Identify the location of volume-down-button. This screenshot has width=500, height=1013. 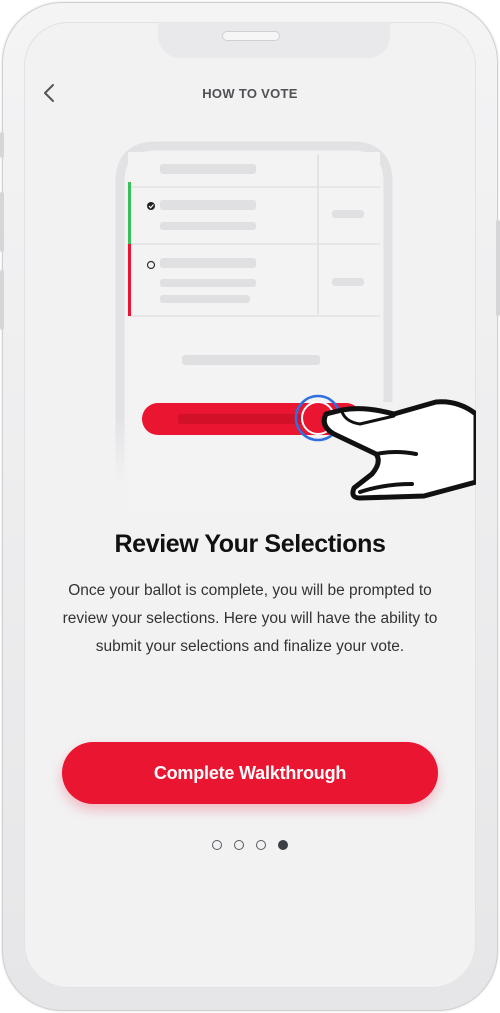
(2, 300).